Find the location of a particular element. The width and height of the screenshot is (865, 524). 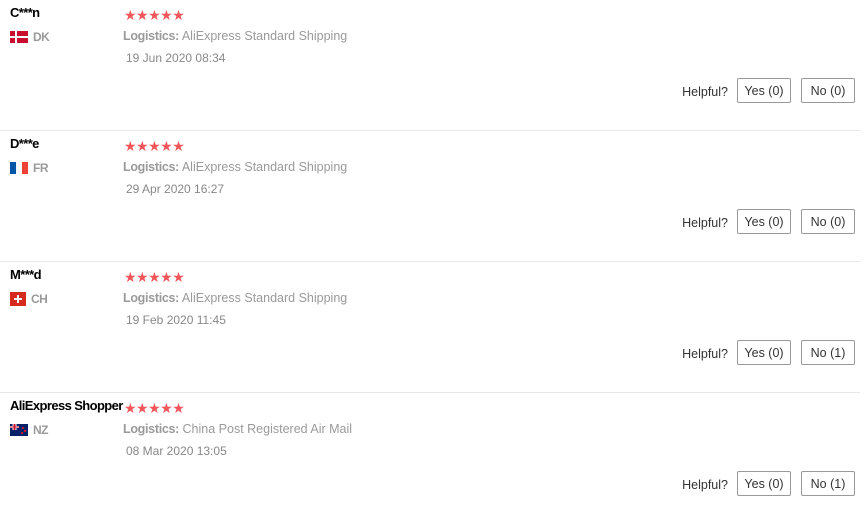

nz-flag-icon is located at coordinates (19, 430).